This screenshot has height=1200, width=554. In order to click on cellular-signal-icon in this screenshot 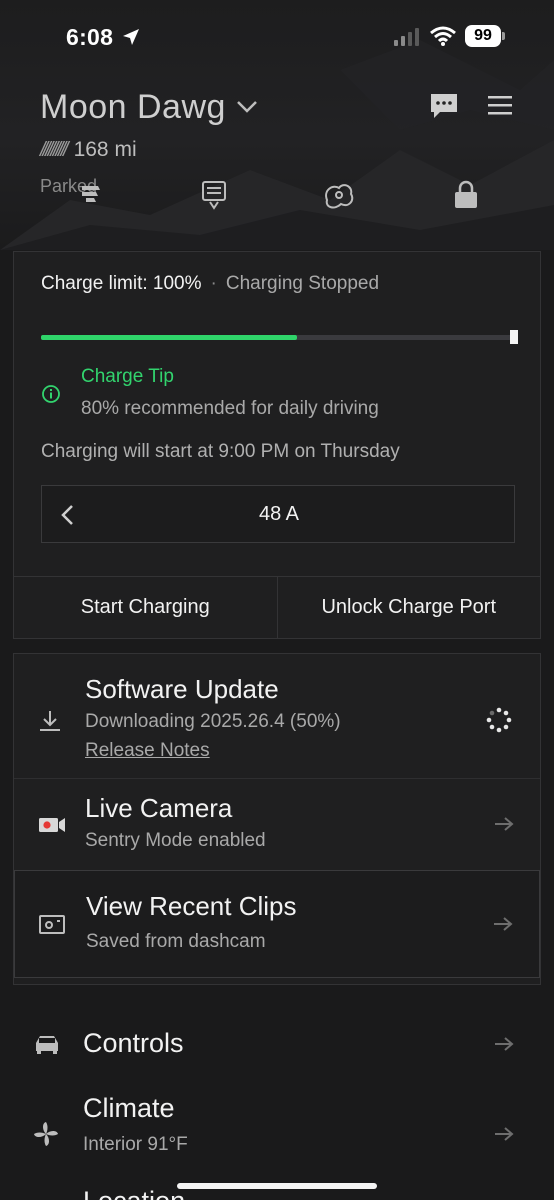, I will do `click(406, 37)`.